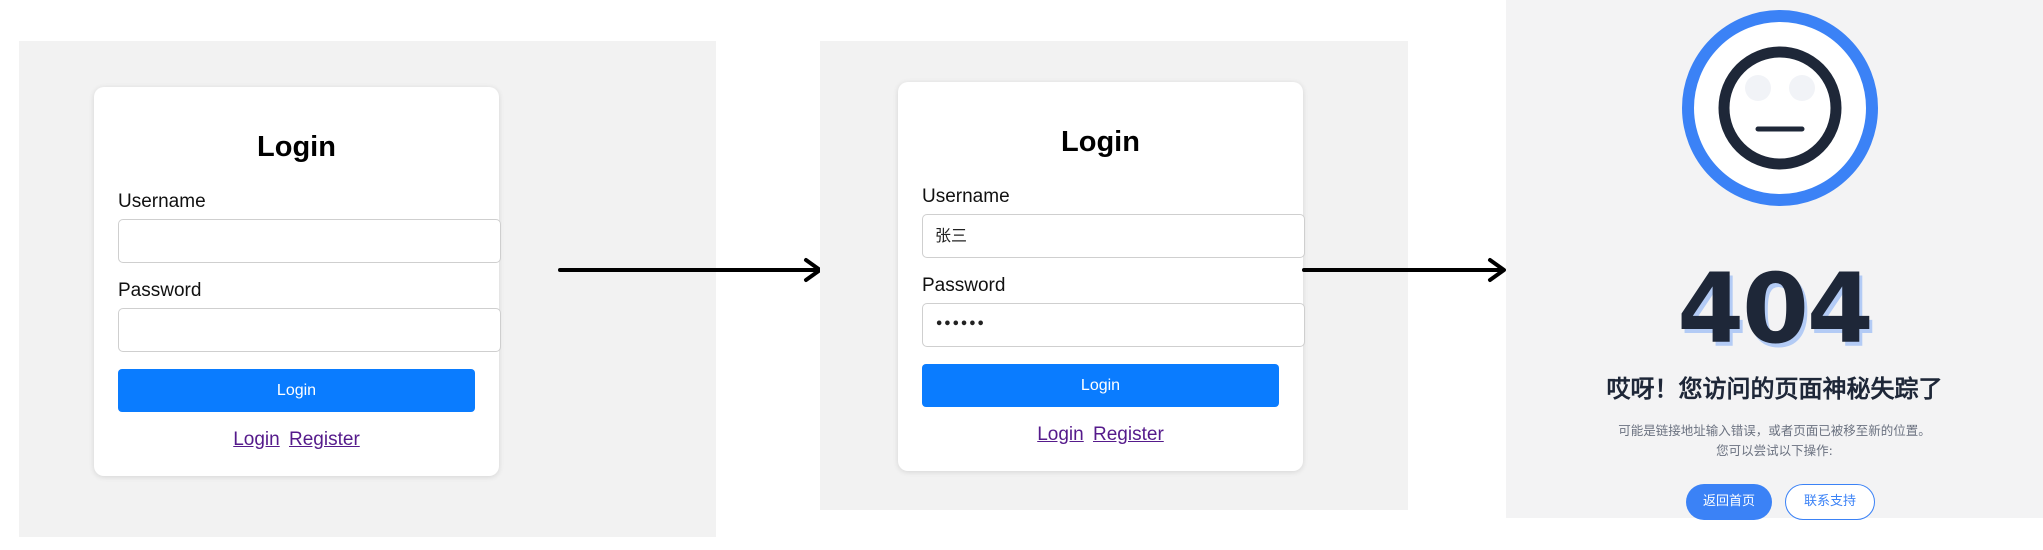 This screenshot has height=550, width=2043. I want to click on step2-login-button: Login, so click(1100, 385).